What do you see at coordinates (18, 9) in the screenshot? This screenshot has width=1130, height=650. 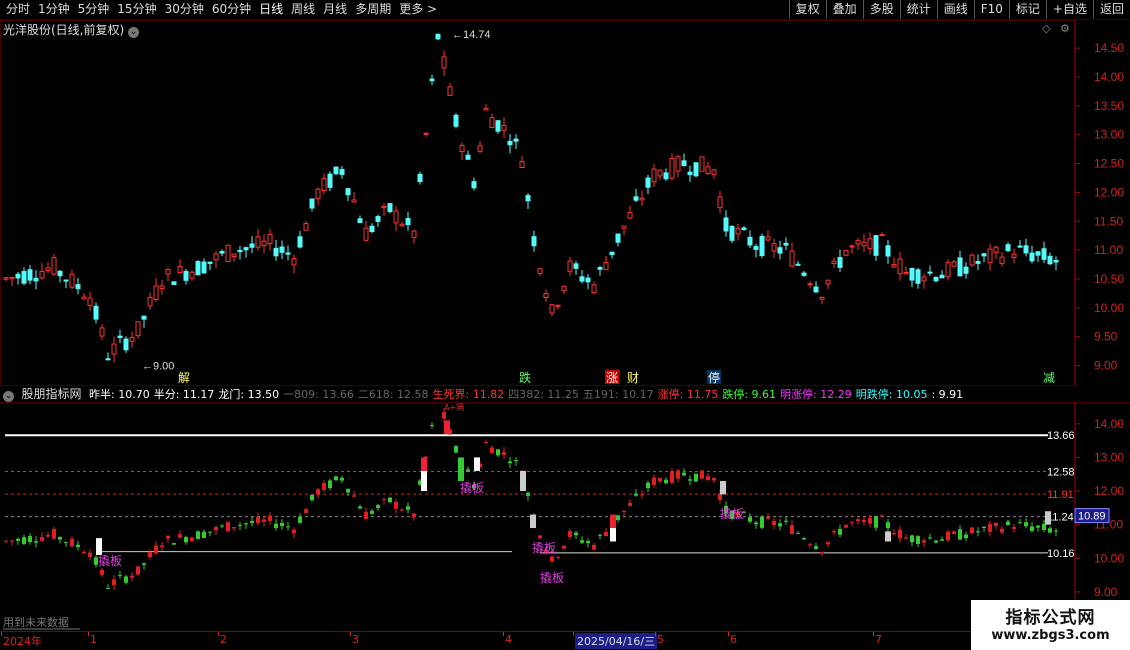 I see `tab-0: 分时` at bounding box center [18, 9].